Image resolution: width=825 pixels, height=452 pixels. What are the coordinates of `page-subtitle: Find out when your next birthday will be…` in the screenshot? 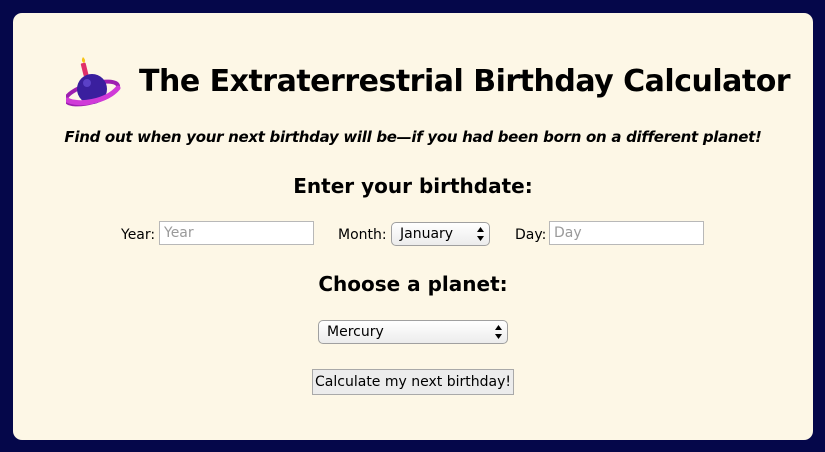 It's located at (413, 137).